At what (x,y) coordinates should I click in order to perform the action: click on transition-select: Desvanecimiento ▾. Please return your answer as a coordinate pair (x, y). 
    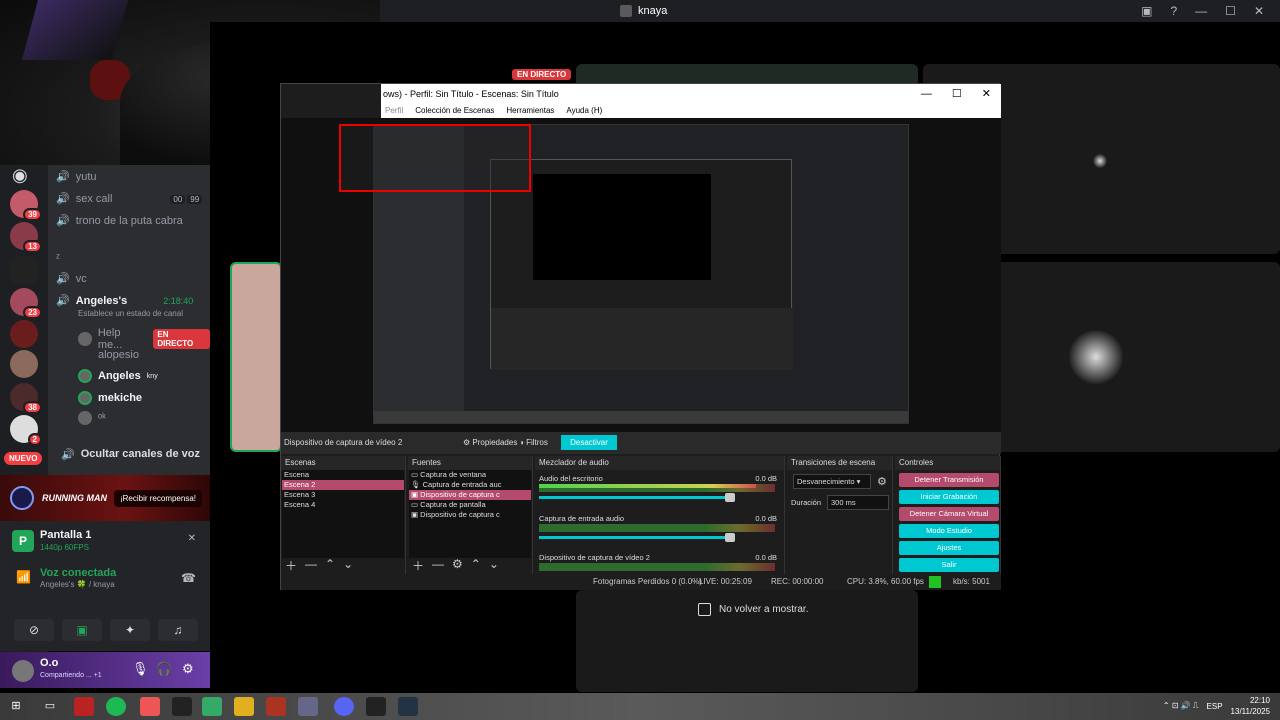
    Looking at the image, I should click on (832, 481).